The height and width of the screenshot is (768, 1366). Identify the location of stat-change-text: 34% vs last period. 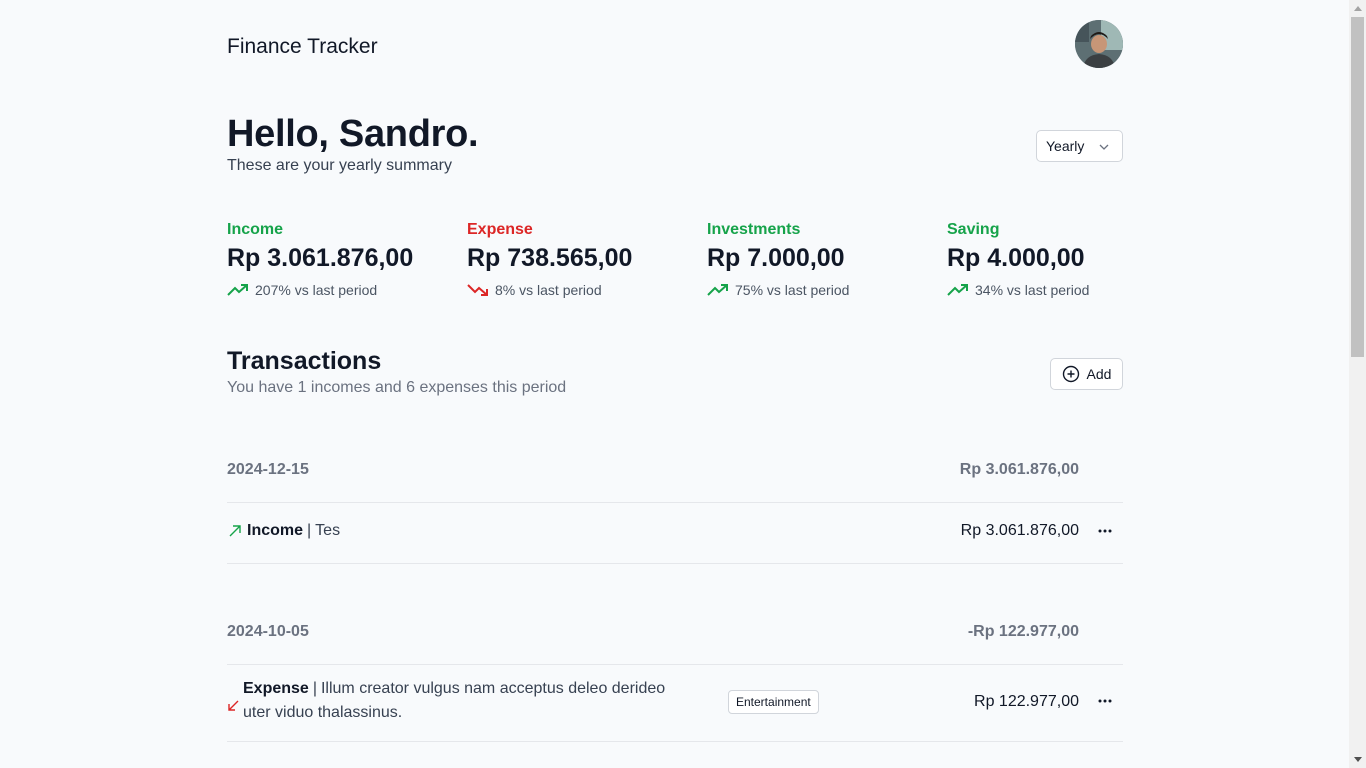
(1032, 290).